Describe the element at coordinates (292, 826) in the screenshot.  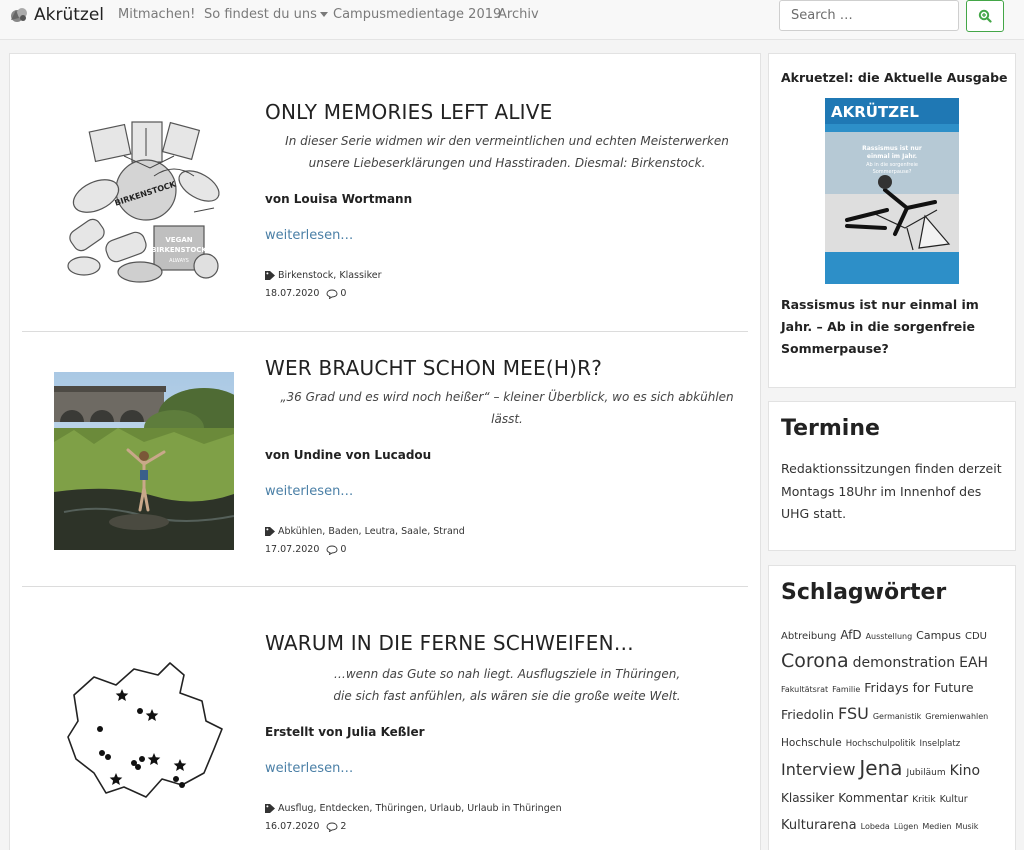
I see `post-date: 16.07.2020` at that location.